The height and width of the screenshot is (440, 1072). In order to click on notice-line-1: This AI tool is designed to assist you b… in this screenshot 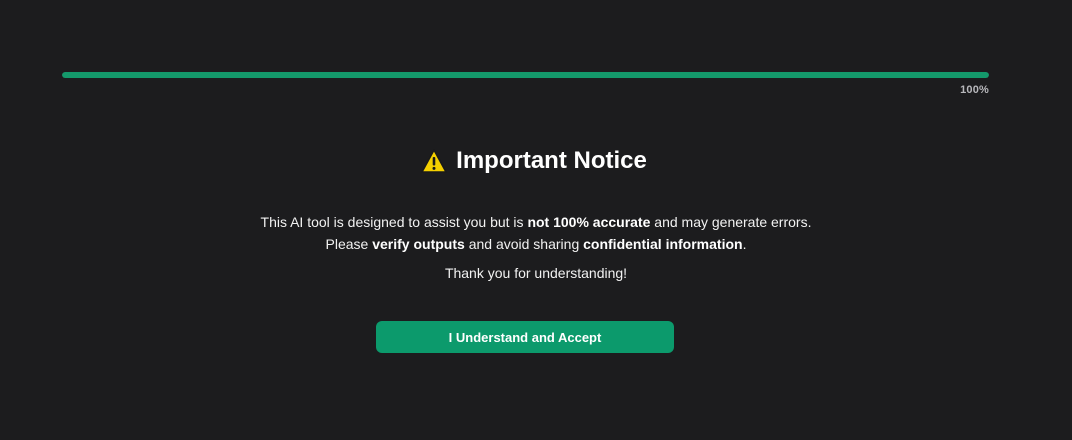, I will do `click(536, 222)`.